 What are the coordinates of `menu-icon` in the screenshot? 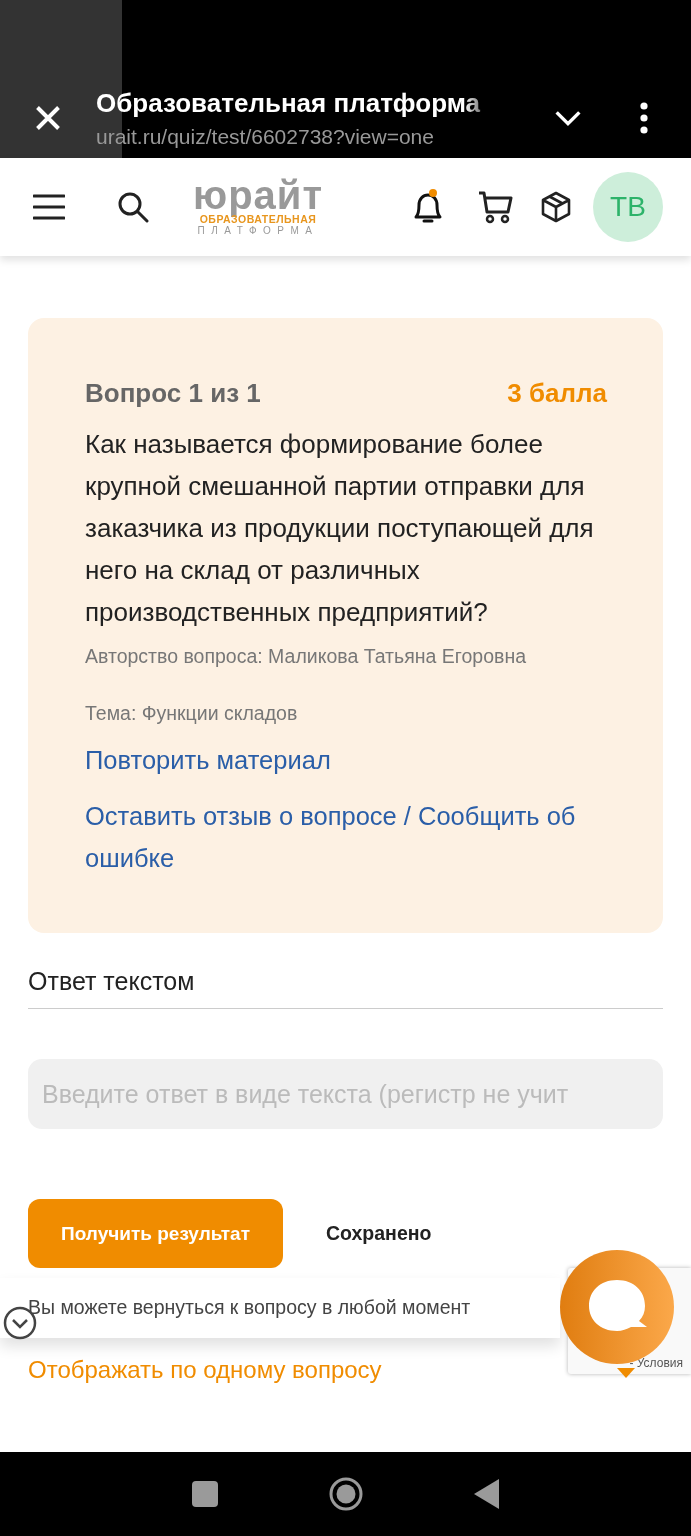 It's located at (49, 207).